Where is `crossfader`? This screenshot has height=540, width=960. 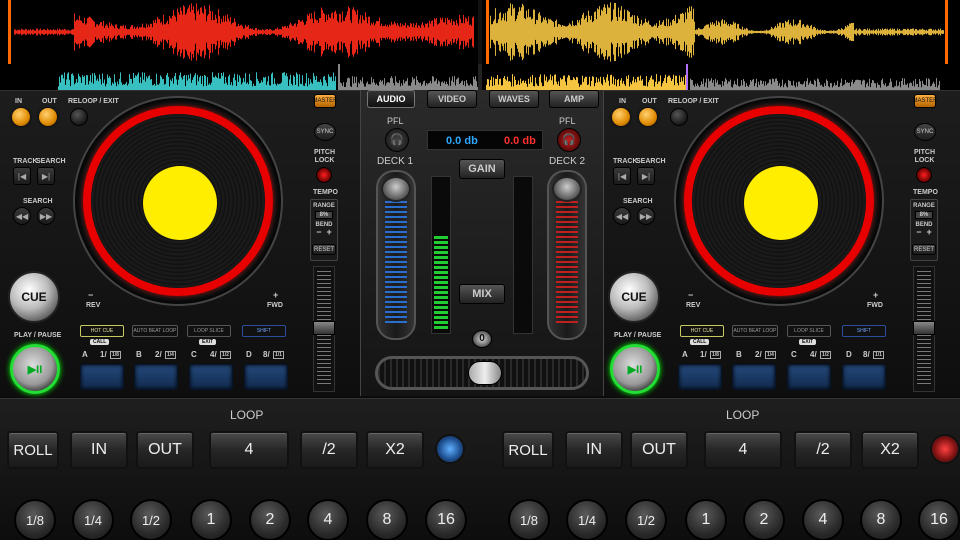 crossfader is located at coordinates (482, 373).